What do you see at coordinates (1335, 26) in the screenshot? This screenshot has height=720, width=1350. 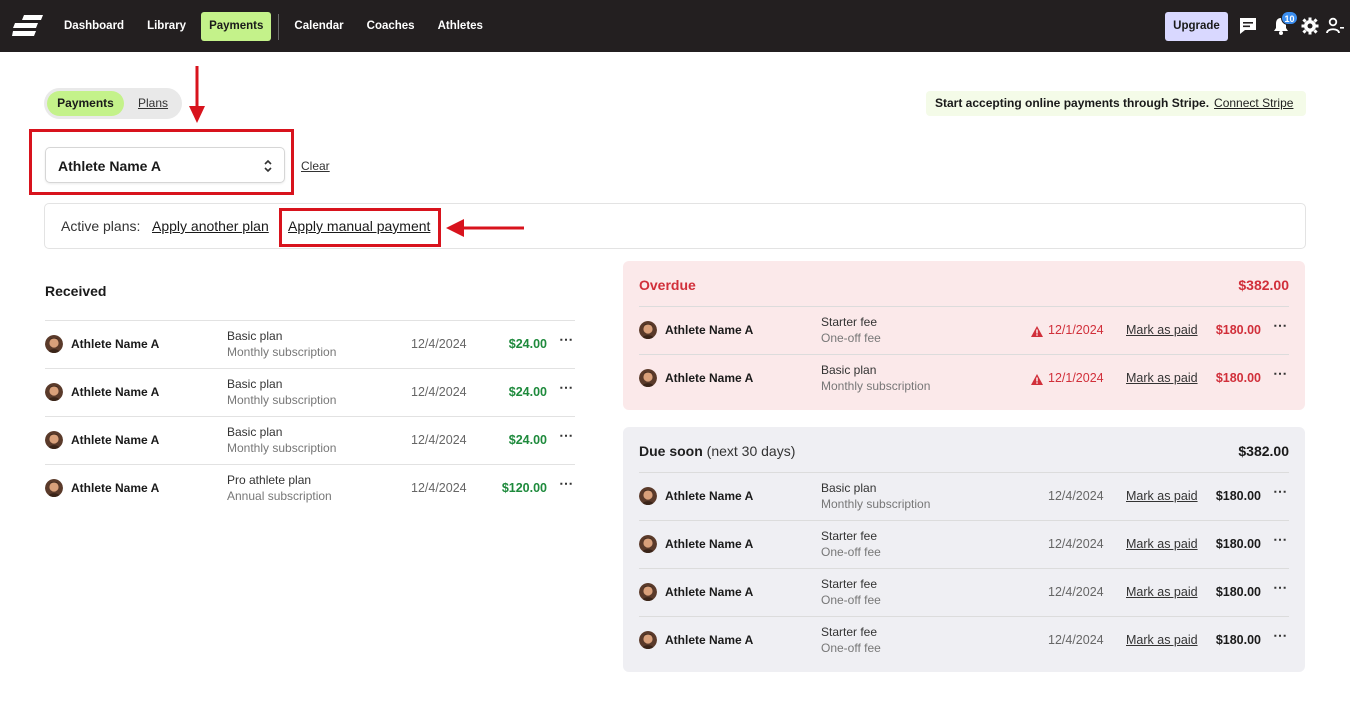 I see `account-user-icon` at bounding box center [1335, 26].